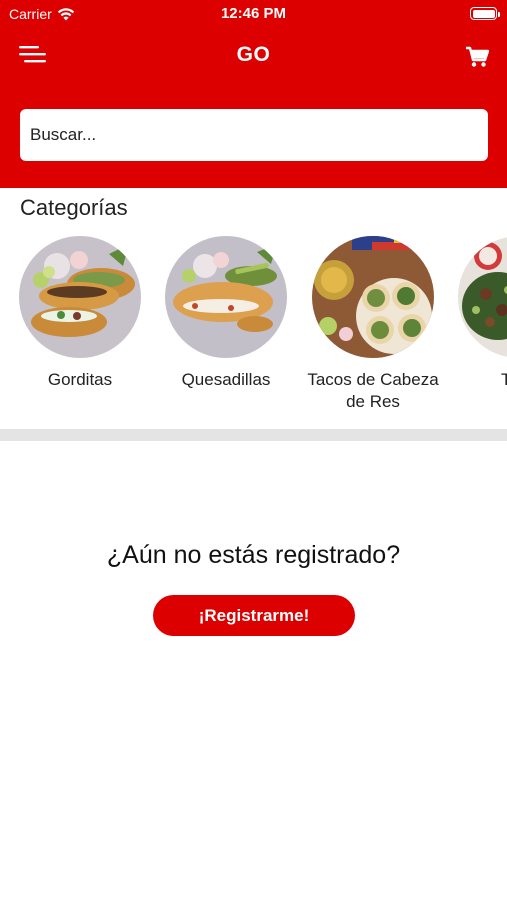 Image resolution: width=507 pixels, height=900 pixels. I want to click on nav-bar: GO, so click(253, 56).